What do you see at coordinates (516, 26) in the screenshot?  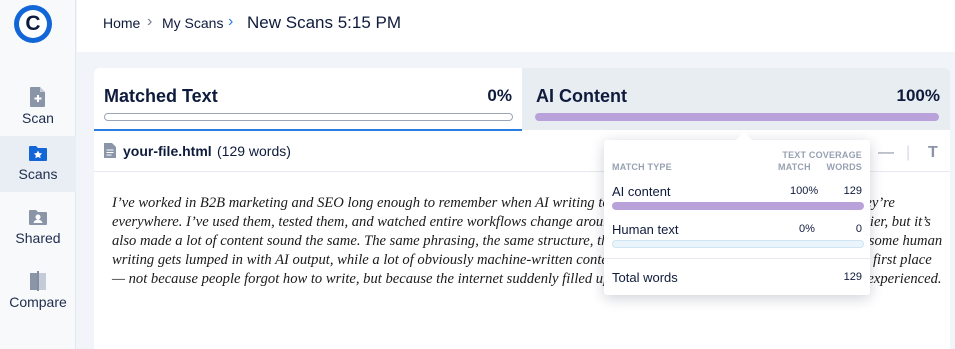 I see `breadcrumb: Home › My Scans › New Scans 5:15 PM` at bounding box center [516, 26].